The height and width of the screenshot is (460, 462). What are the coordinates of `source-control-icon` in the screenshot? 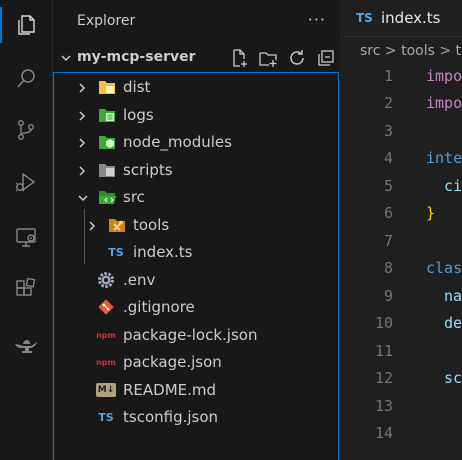 It's located at (25, 130).